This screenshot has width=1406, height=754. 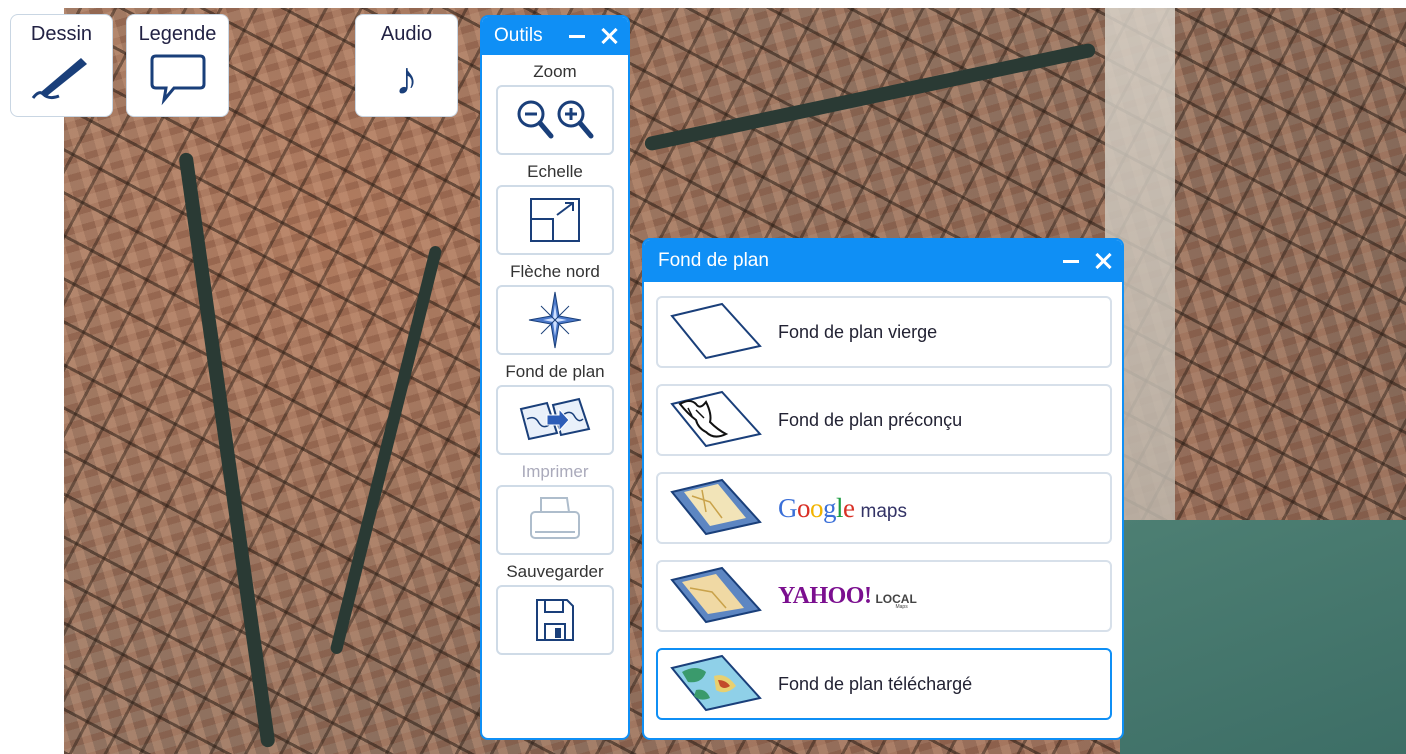 What do you see at coordinates (716, 683) in the screenshot?
I see `downloaded-map-icon` at bounding box center [716, 683].